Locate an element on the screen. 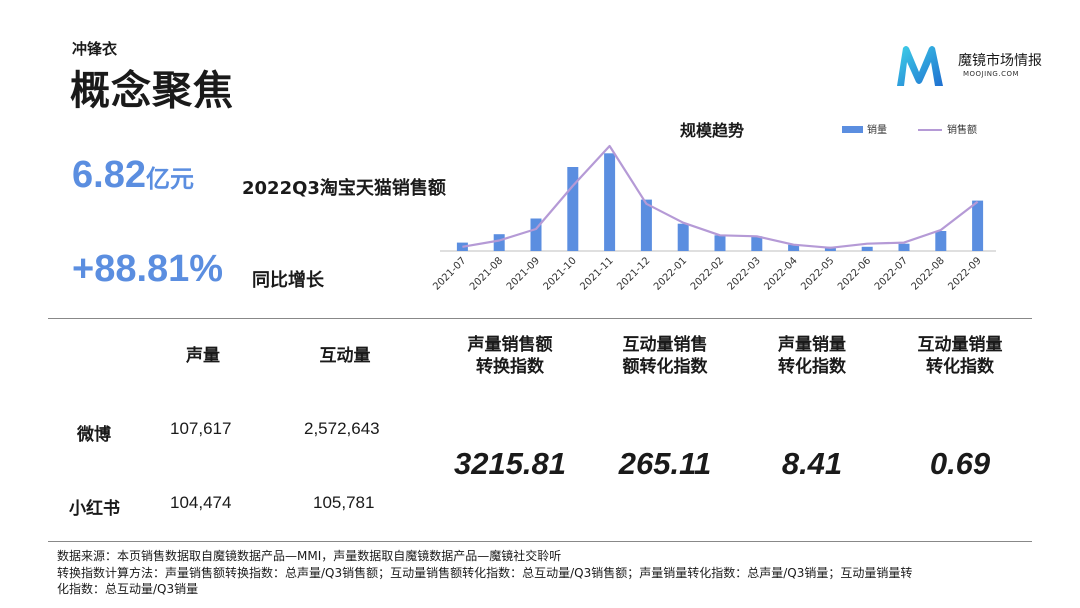 This screenshot has height=608, width=1080. x-tick-label: 2021-09 is located at coordinates (523, 273).